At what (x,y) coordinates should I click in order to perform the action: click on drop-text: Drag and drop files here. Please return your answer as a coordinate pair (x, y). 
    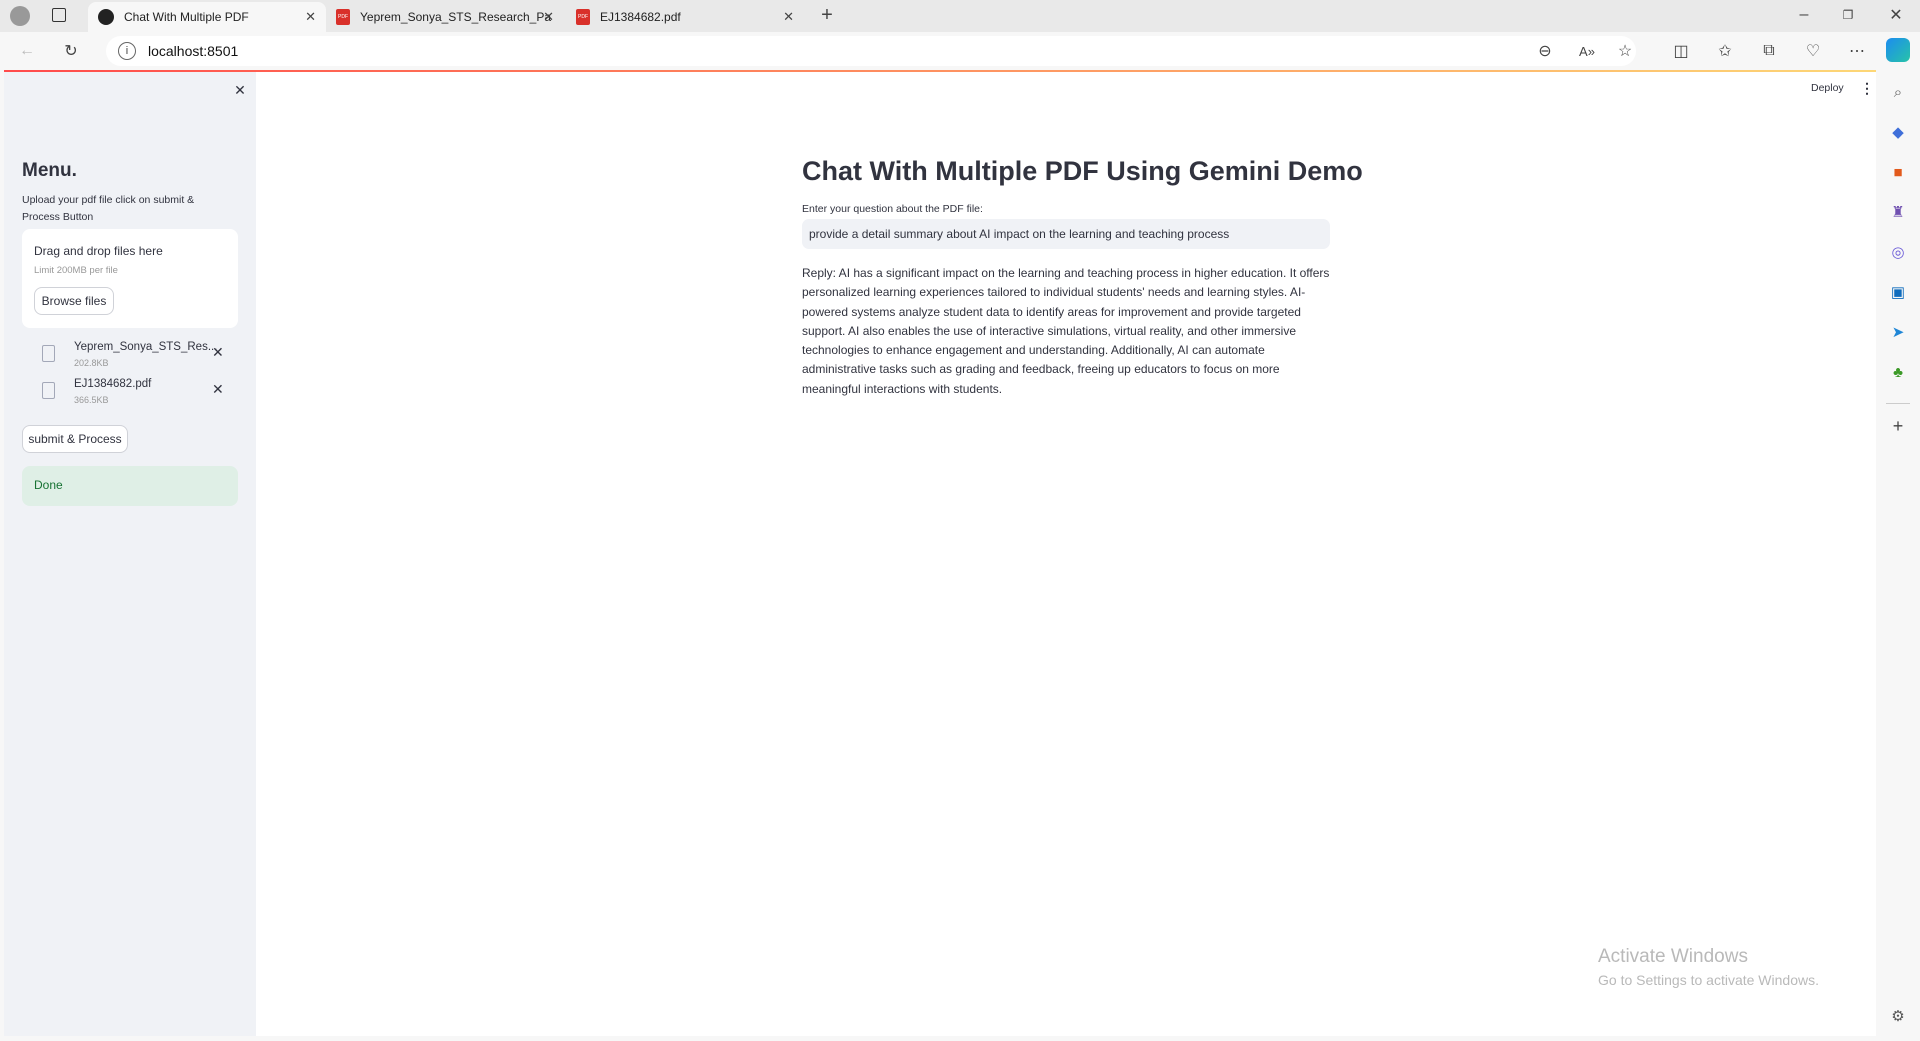
    Looking at the image, I should click on (98, 251).